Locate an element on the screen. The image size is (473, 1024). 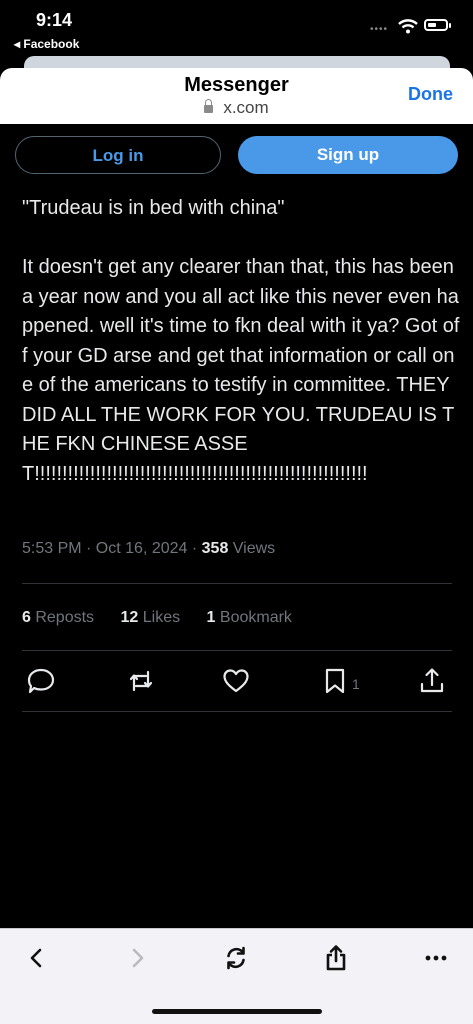
status-time: 9:14 is located at coordinates (54, 20).